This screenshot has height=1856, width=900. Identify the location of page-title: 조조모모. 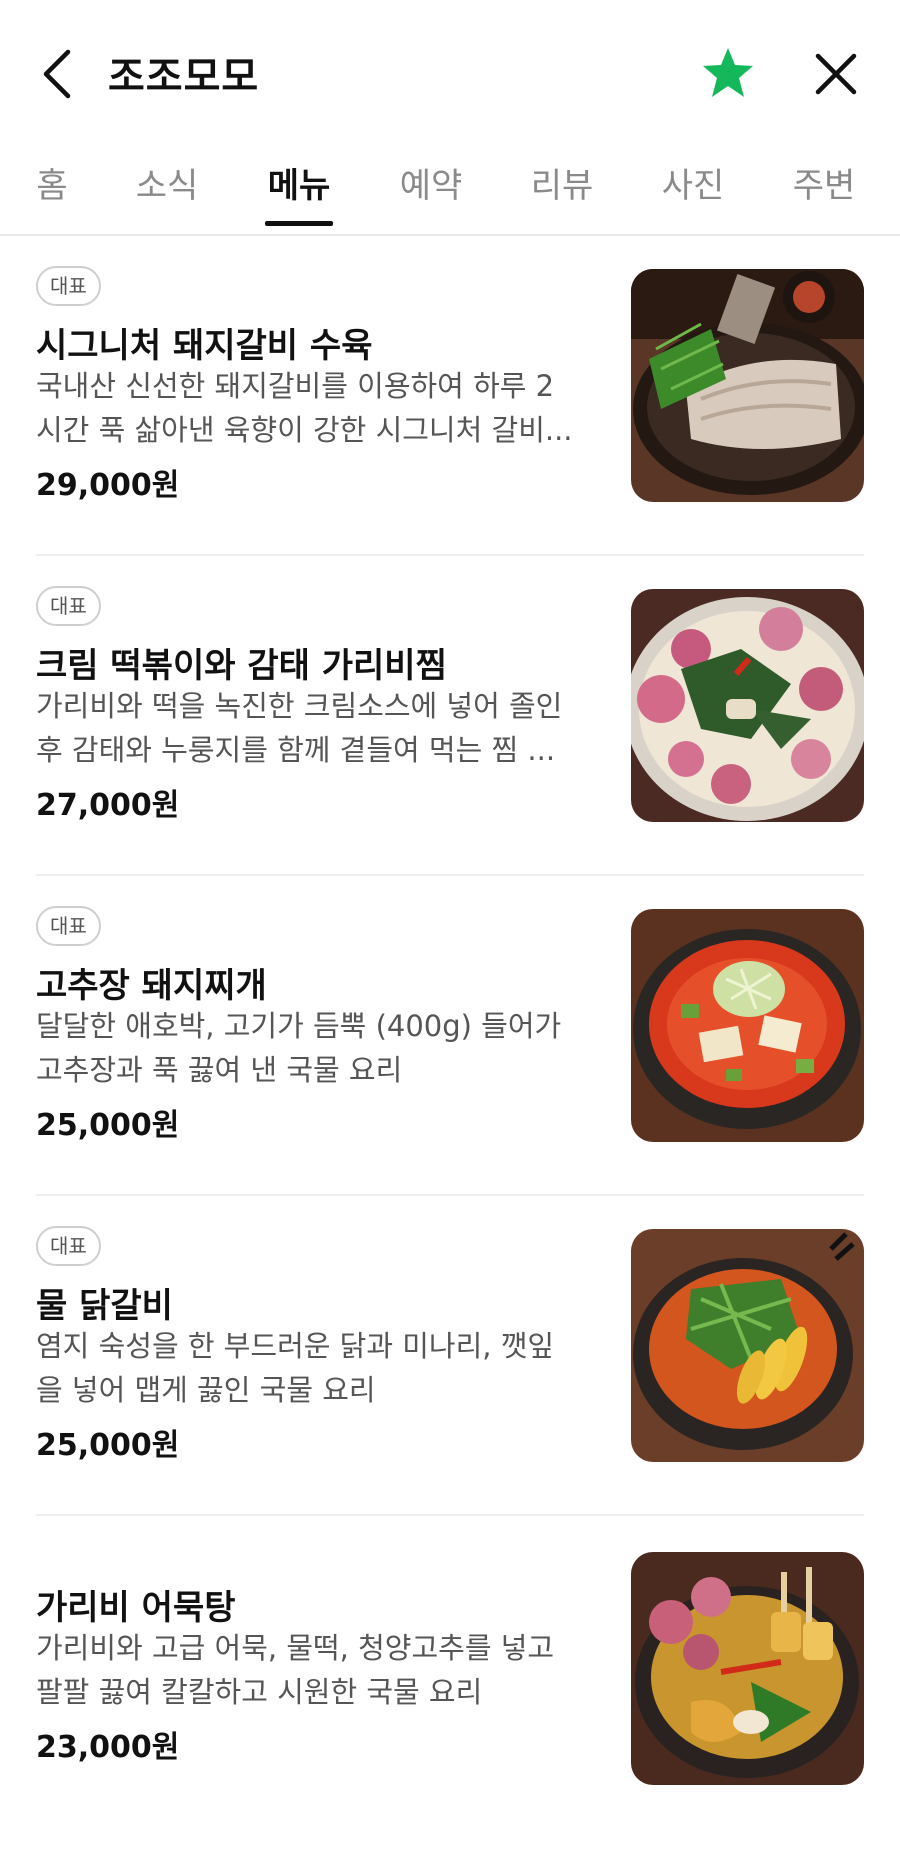
(184, 77).